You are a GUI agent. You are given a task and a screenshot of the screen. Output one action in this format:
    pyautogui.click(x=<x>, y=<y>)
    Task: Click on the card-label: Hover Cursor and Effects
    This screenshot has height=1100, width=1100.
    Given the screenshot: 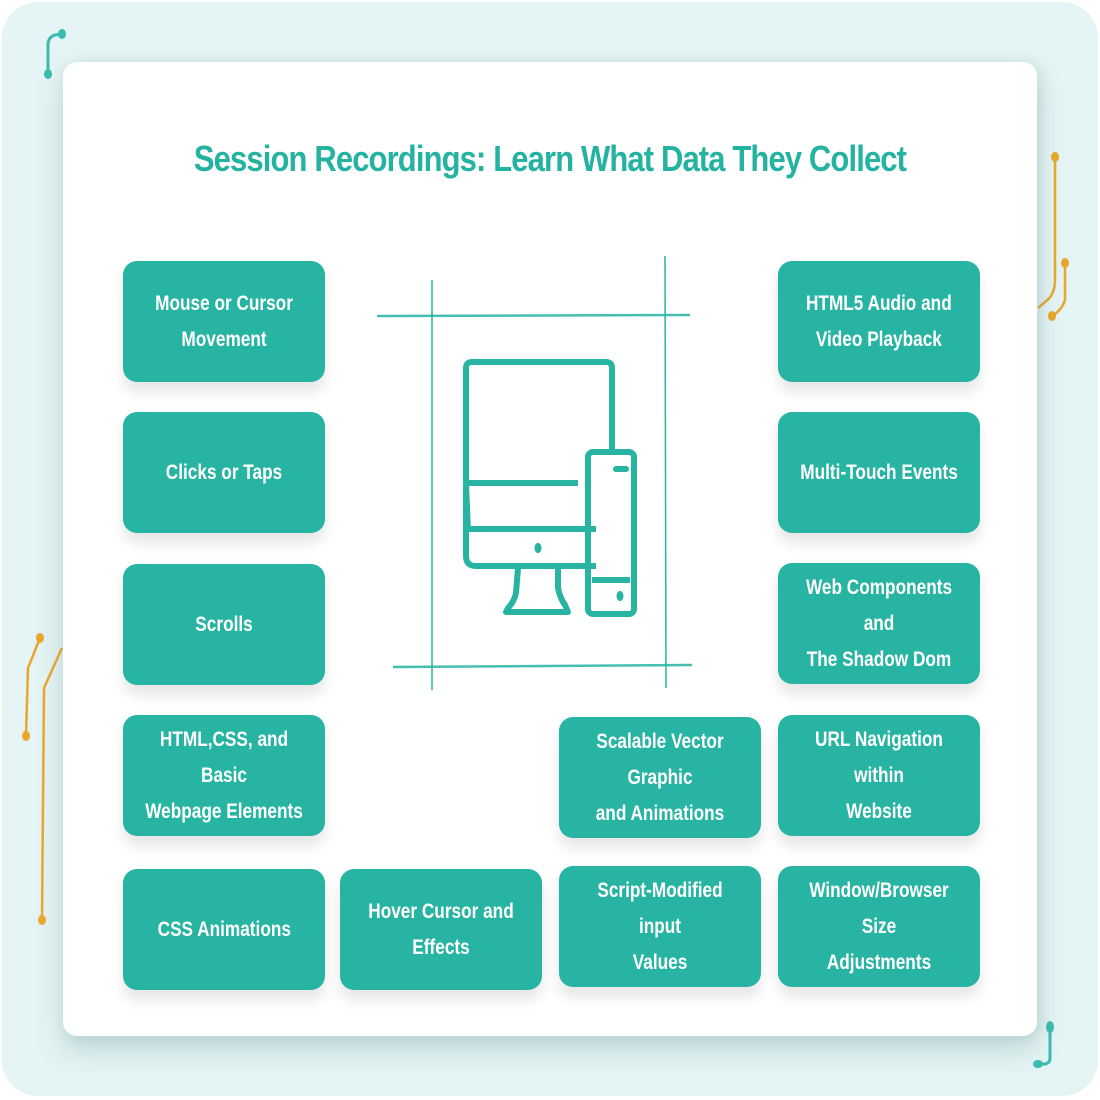 What is the action you would take?
    pyautogui.click(x=441, y=929)
    